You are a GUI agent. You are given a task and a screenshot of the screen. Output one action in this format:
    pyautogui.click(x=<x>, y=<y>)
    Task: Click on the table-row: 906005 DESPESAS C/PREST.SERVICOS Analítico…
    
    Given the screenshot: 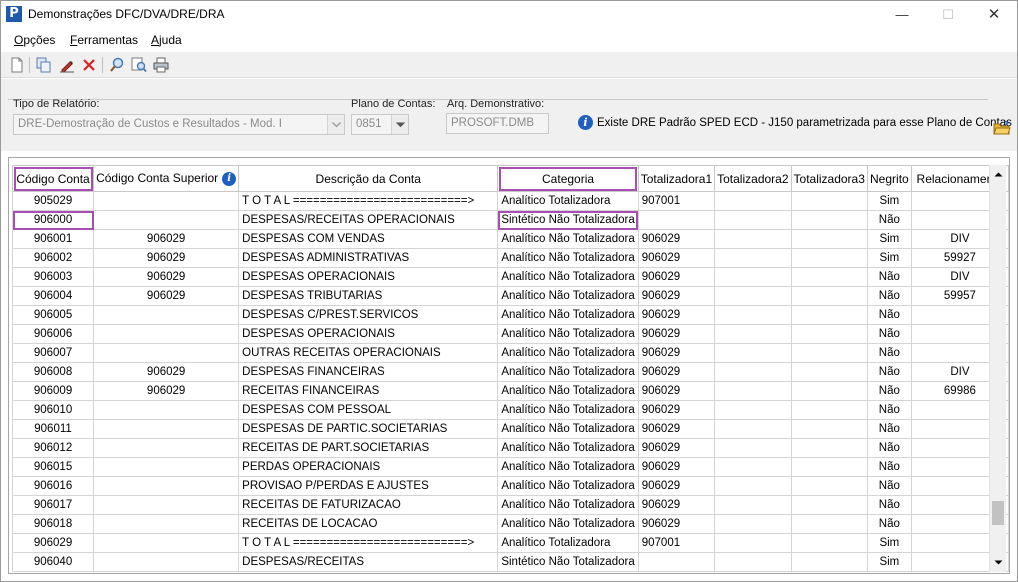 What is the action you would take?
    pyautogui.click(x=510, y=315)
    